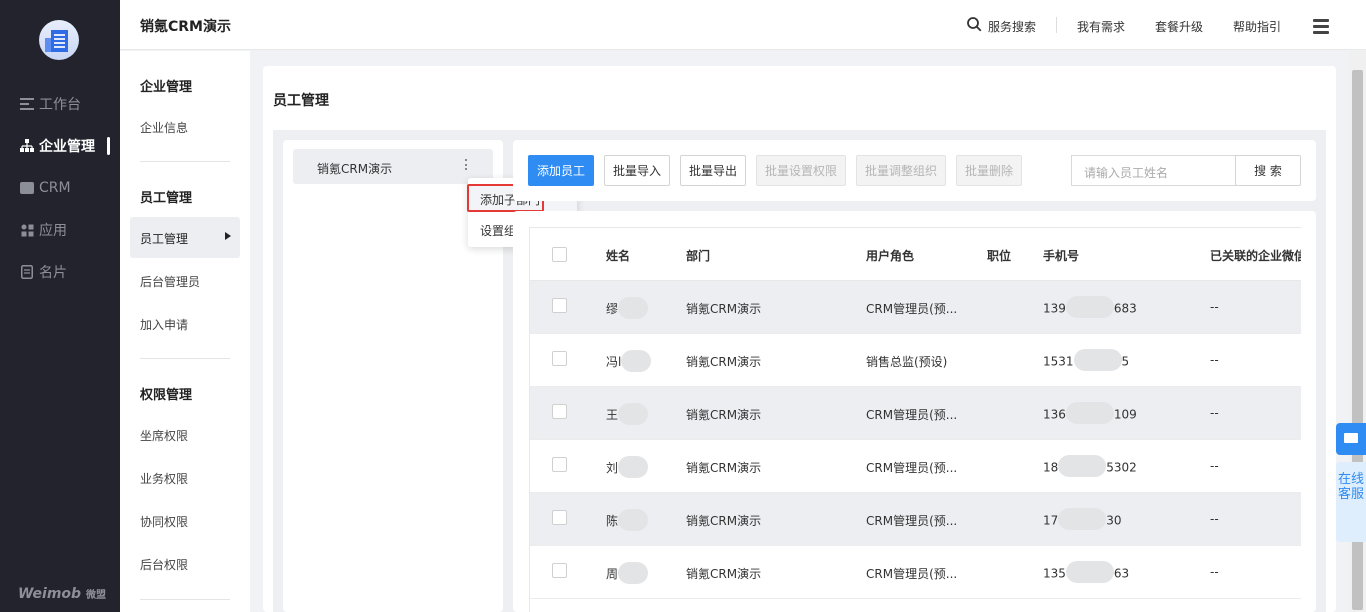 This screenshot has width=1366, height=612. I want to click on cell-name-text: 冯l, so click(614, 362).